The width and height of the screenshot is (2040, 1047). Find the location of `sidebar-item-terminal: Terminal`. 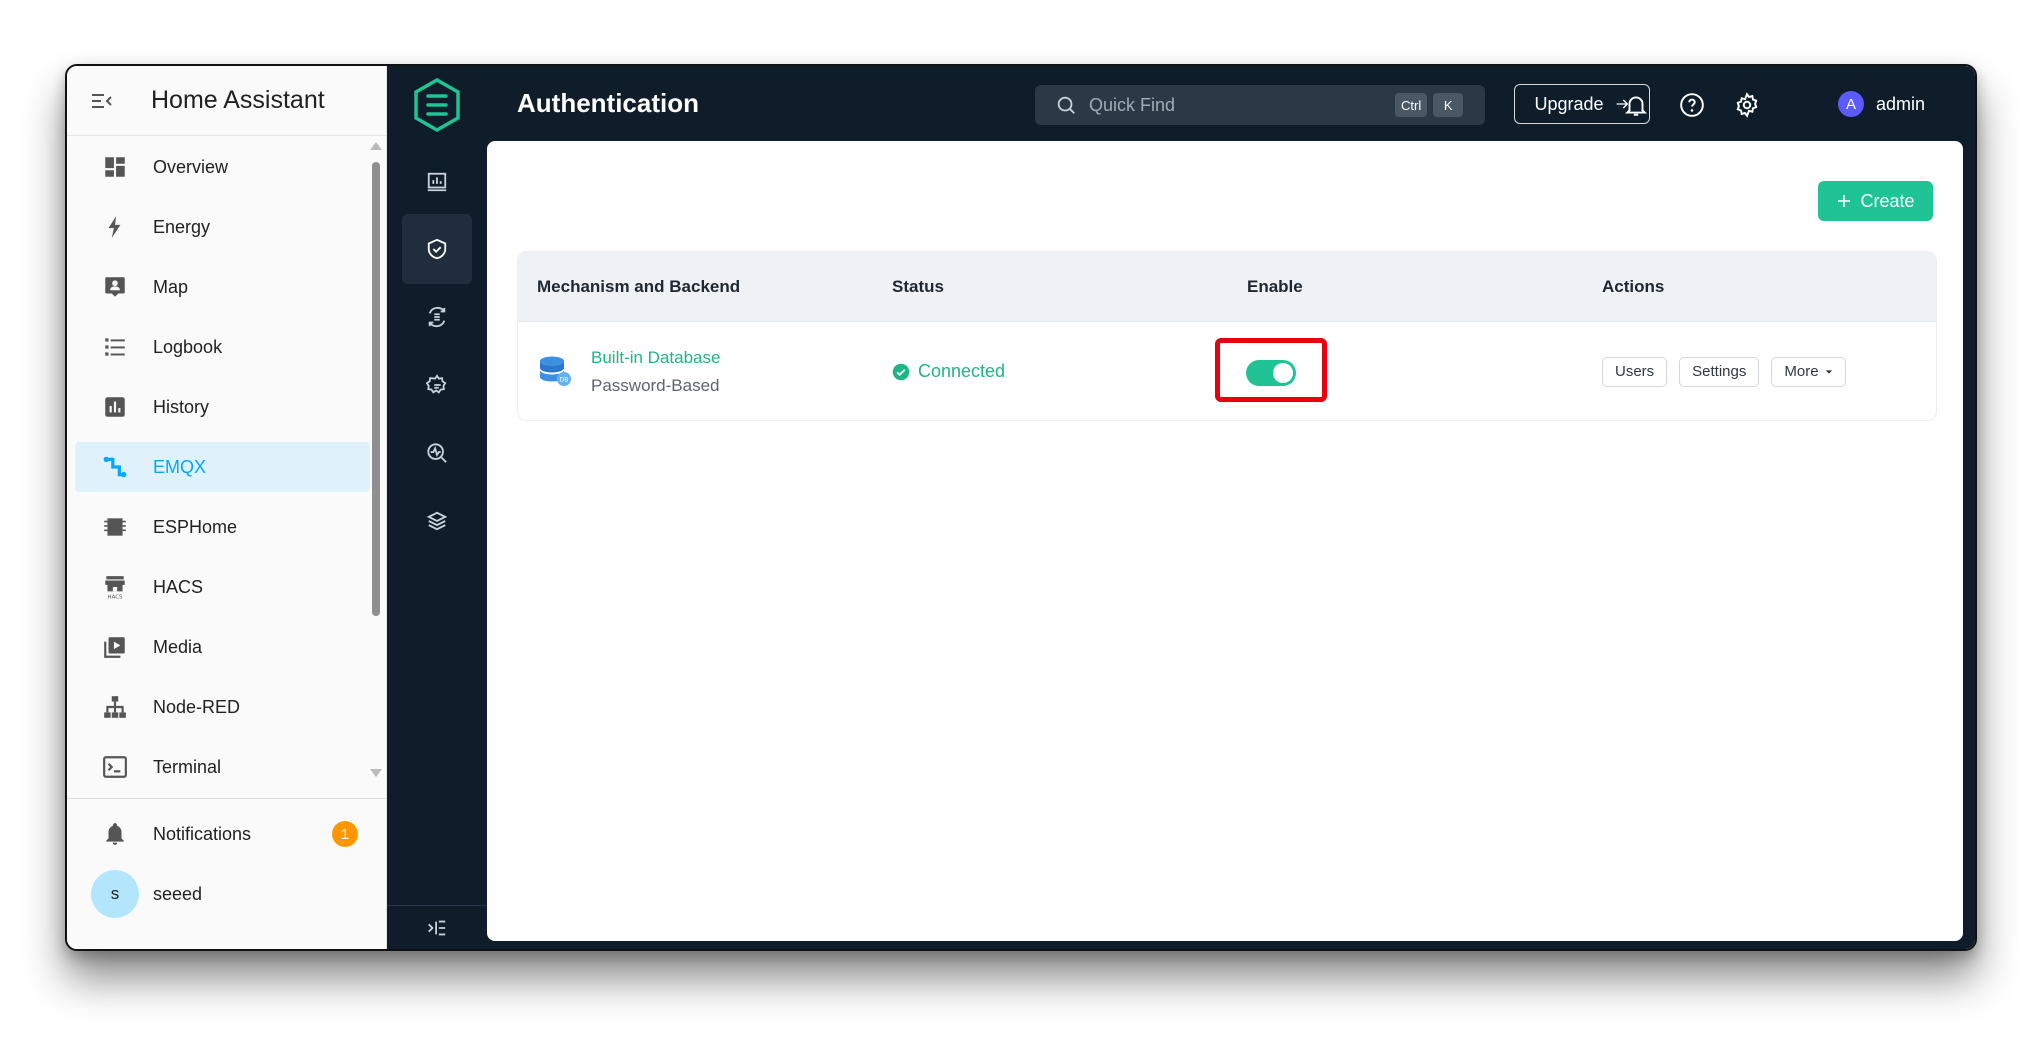

sidebar-item-terminal: Terminal is located at coordinates (222, 767).